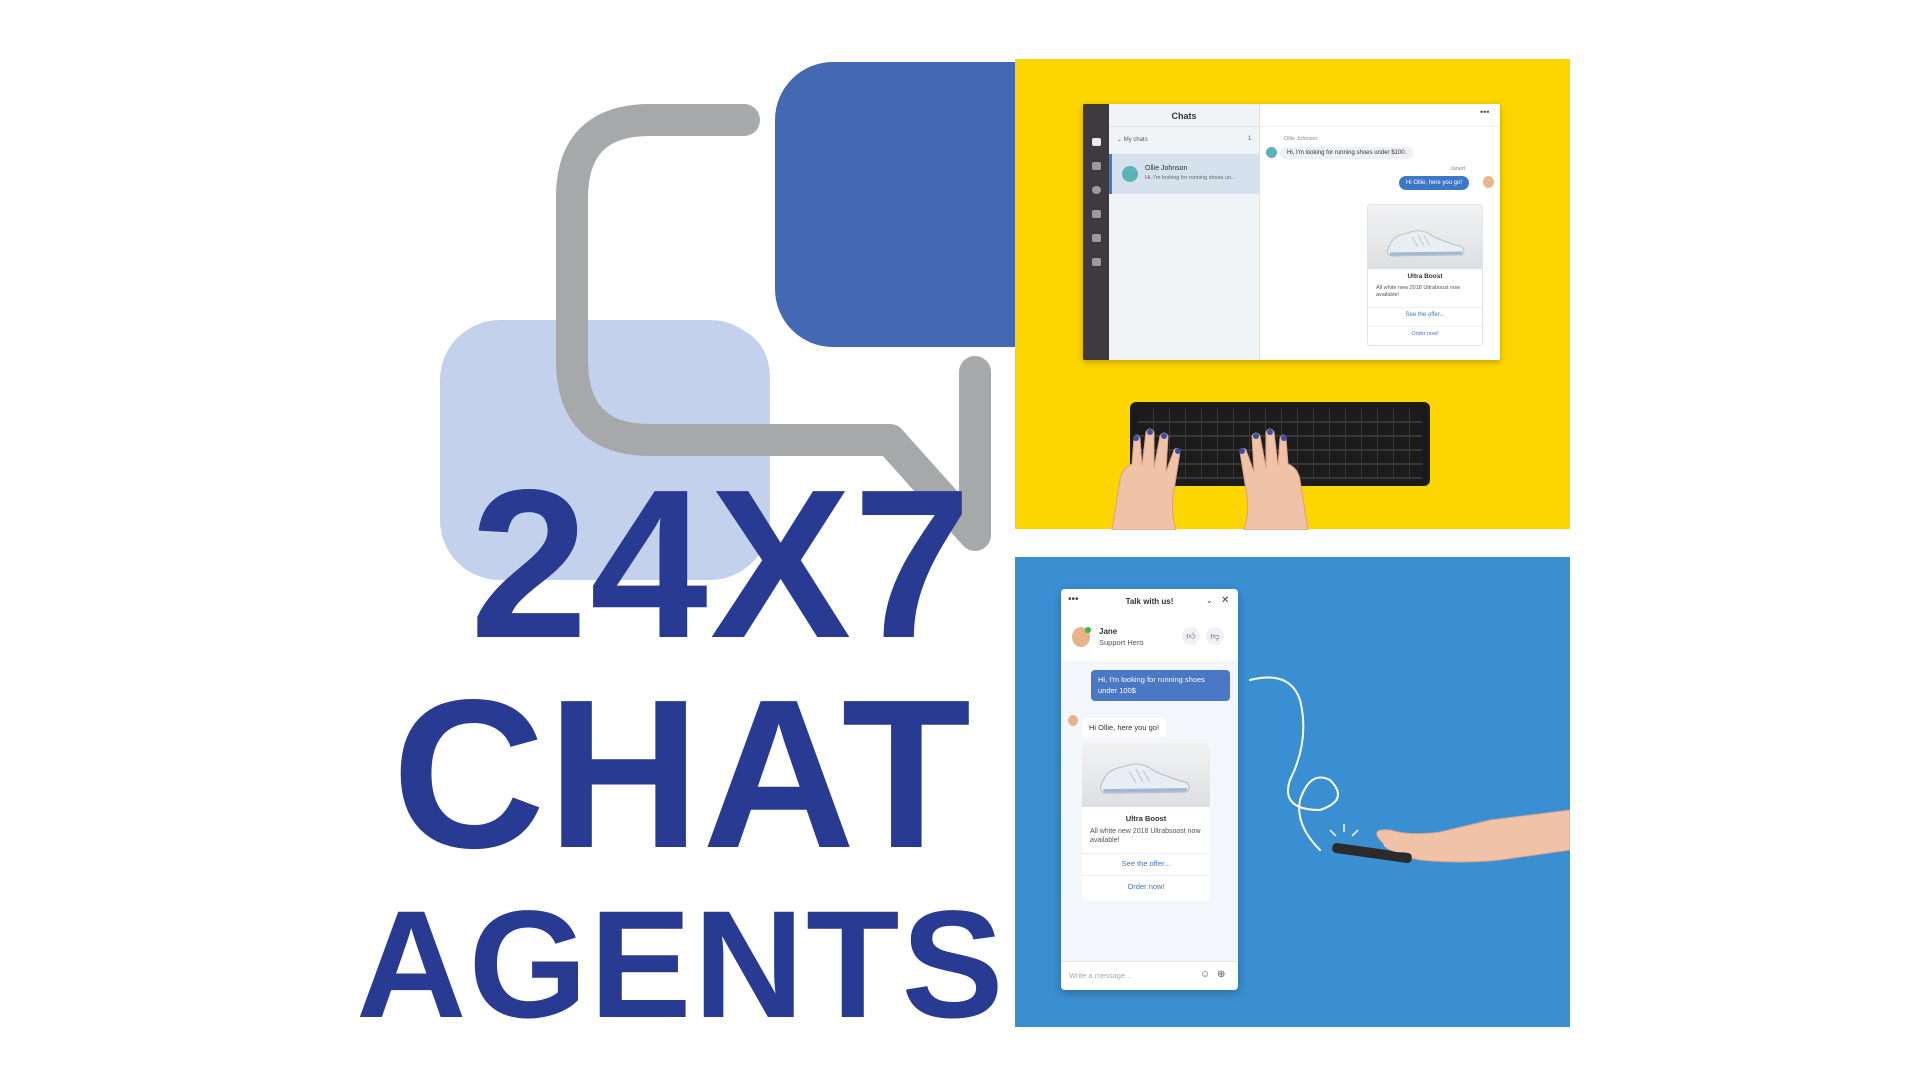 The height and width of the screenshot is (1081, 1921). What do you see at coordinates (722, 563) in the screenshot?
I see `headline-line-1: 24X7` at bounding box center [722, 563].